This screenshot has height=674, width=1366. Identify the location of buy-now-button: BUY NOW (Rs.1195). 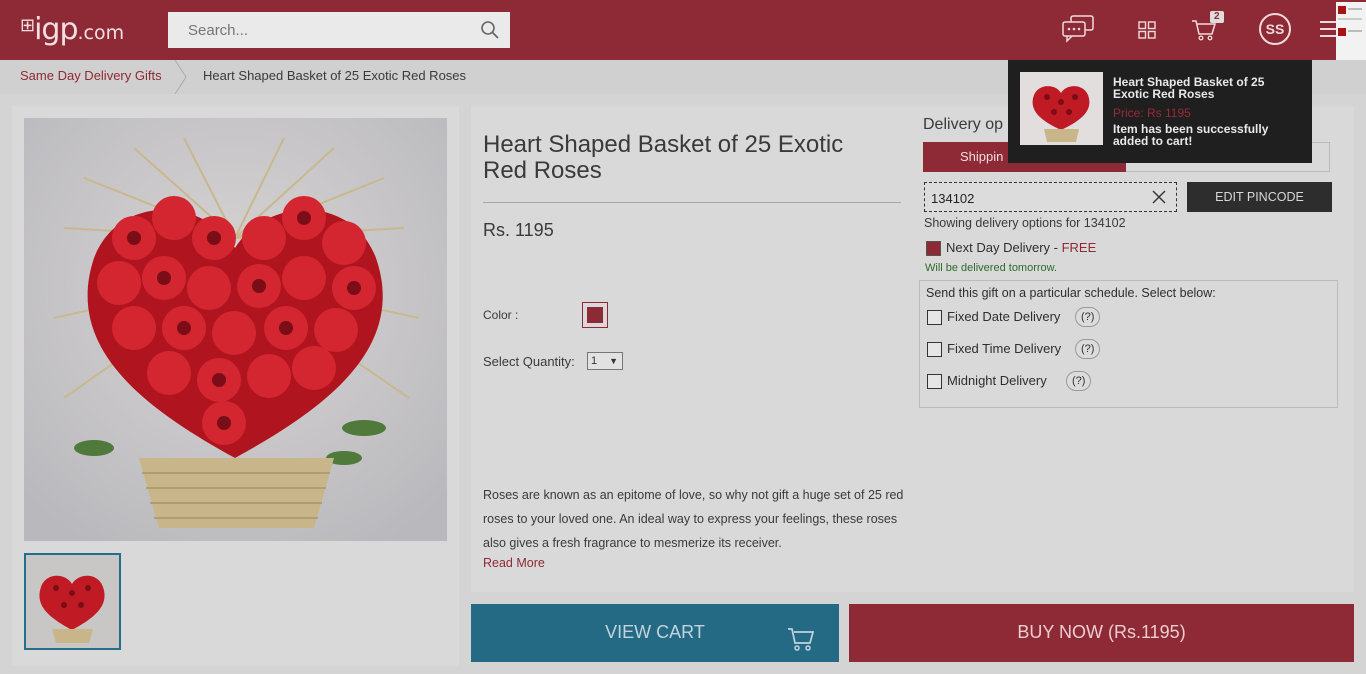
(1101, 633).